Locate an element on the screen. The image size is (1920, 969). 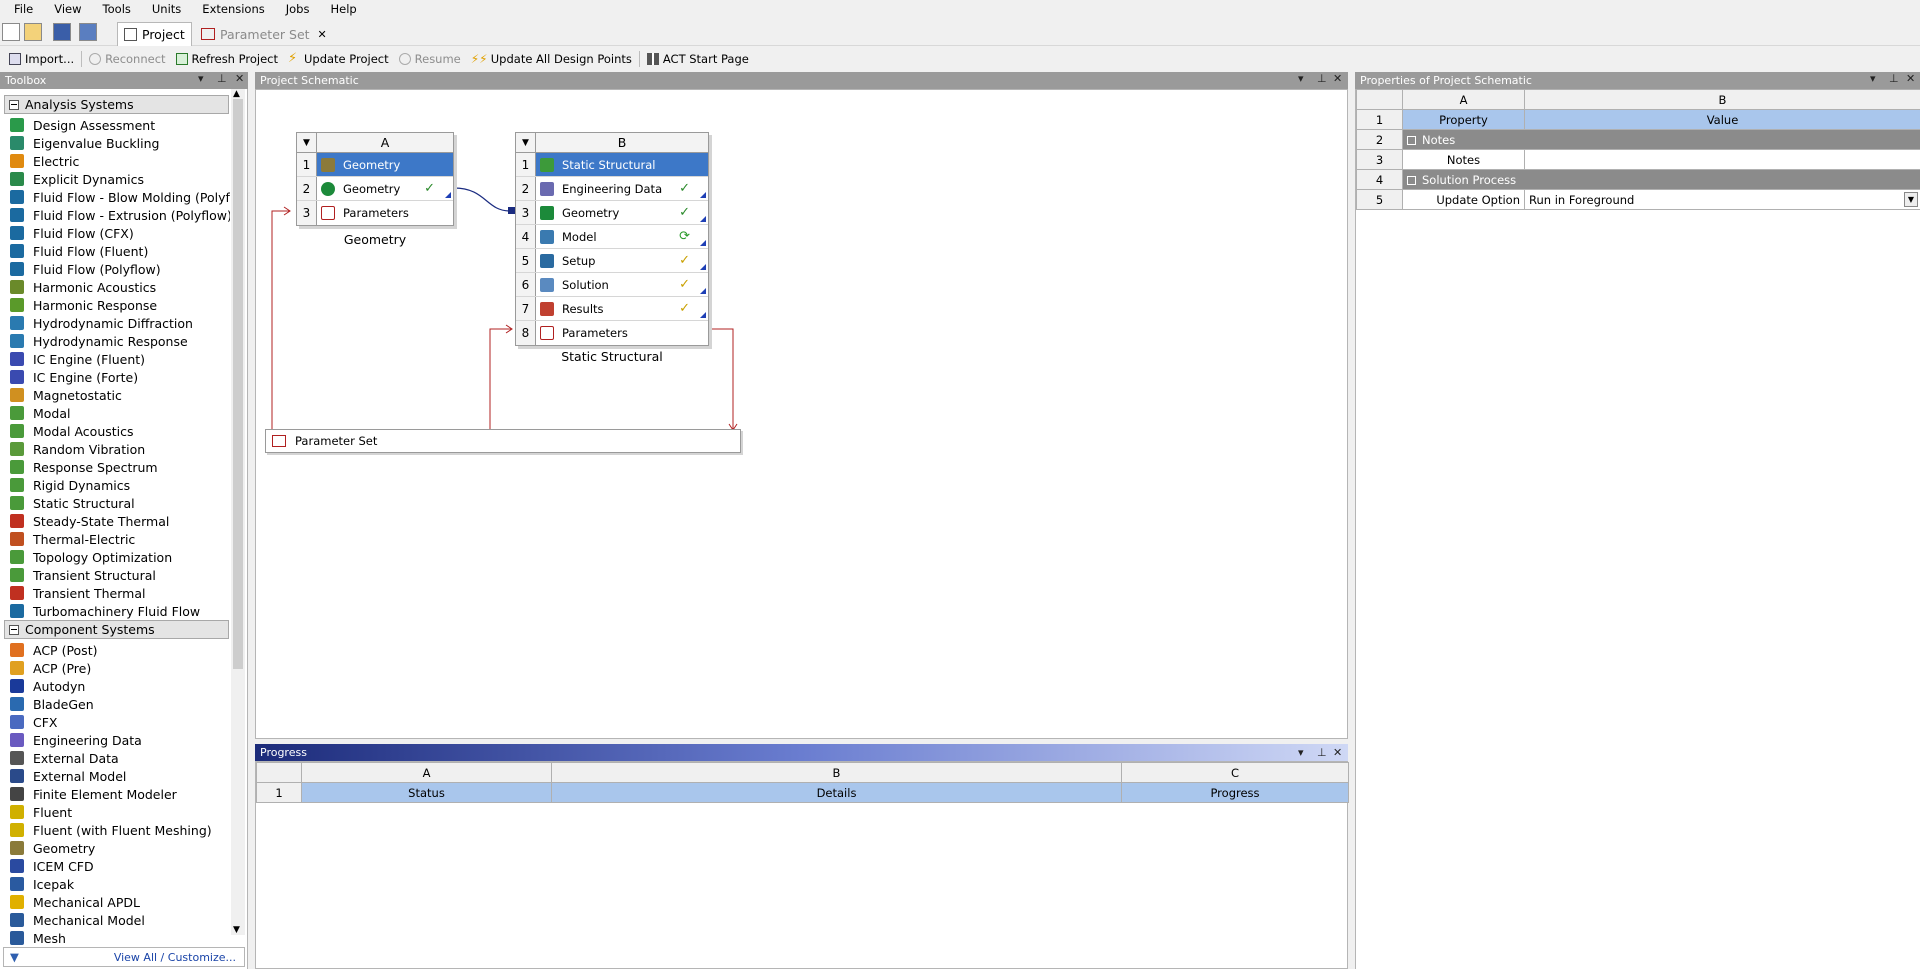
toolbox-item: Transient Thermal is located at coordinates (120, 593).